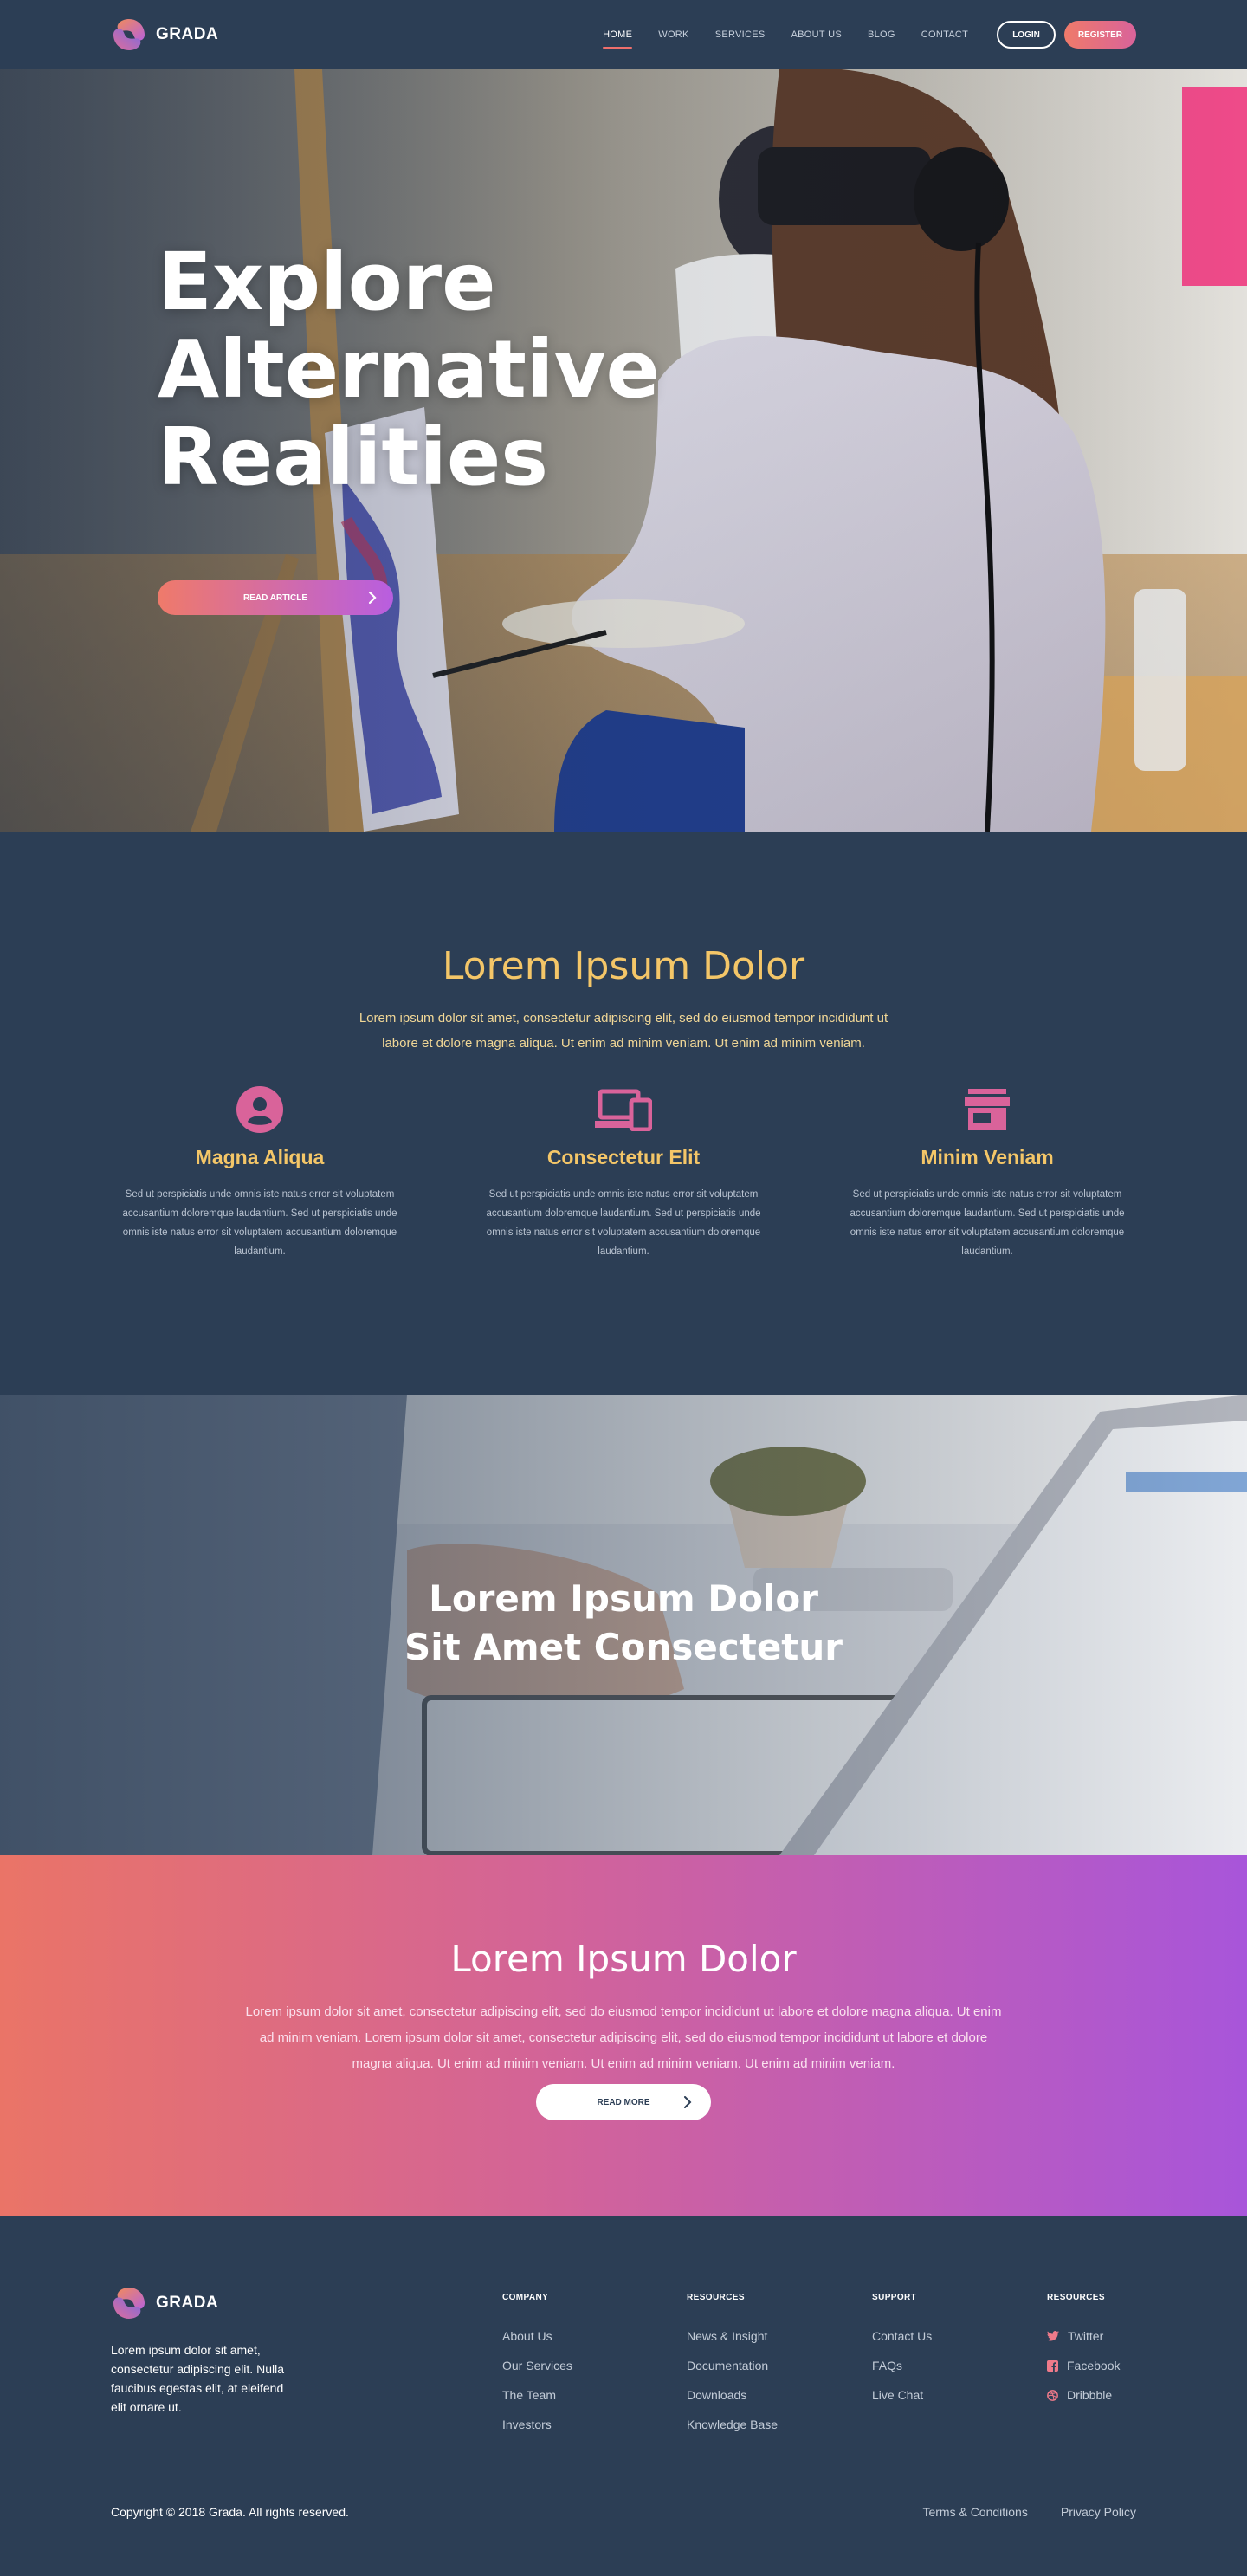  What do you see at coordinates (623, 1647) in the screenshot?
I see `banner-title-line: Sit Amet Consectetur` at bounding box center [623, 1647].